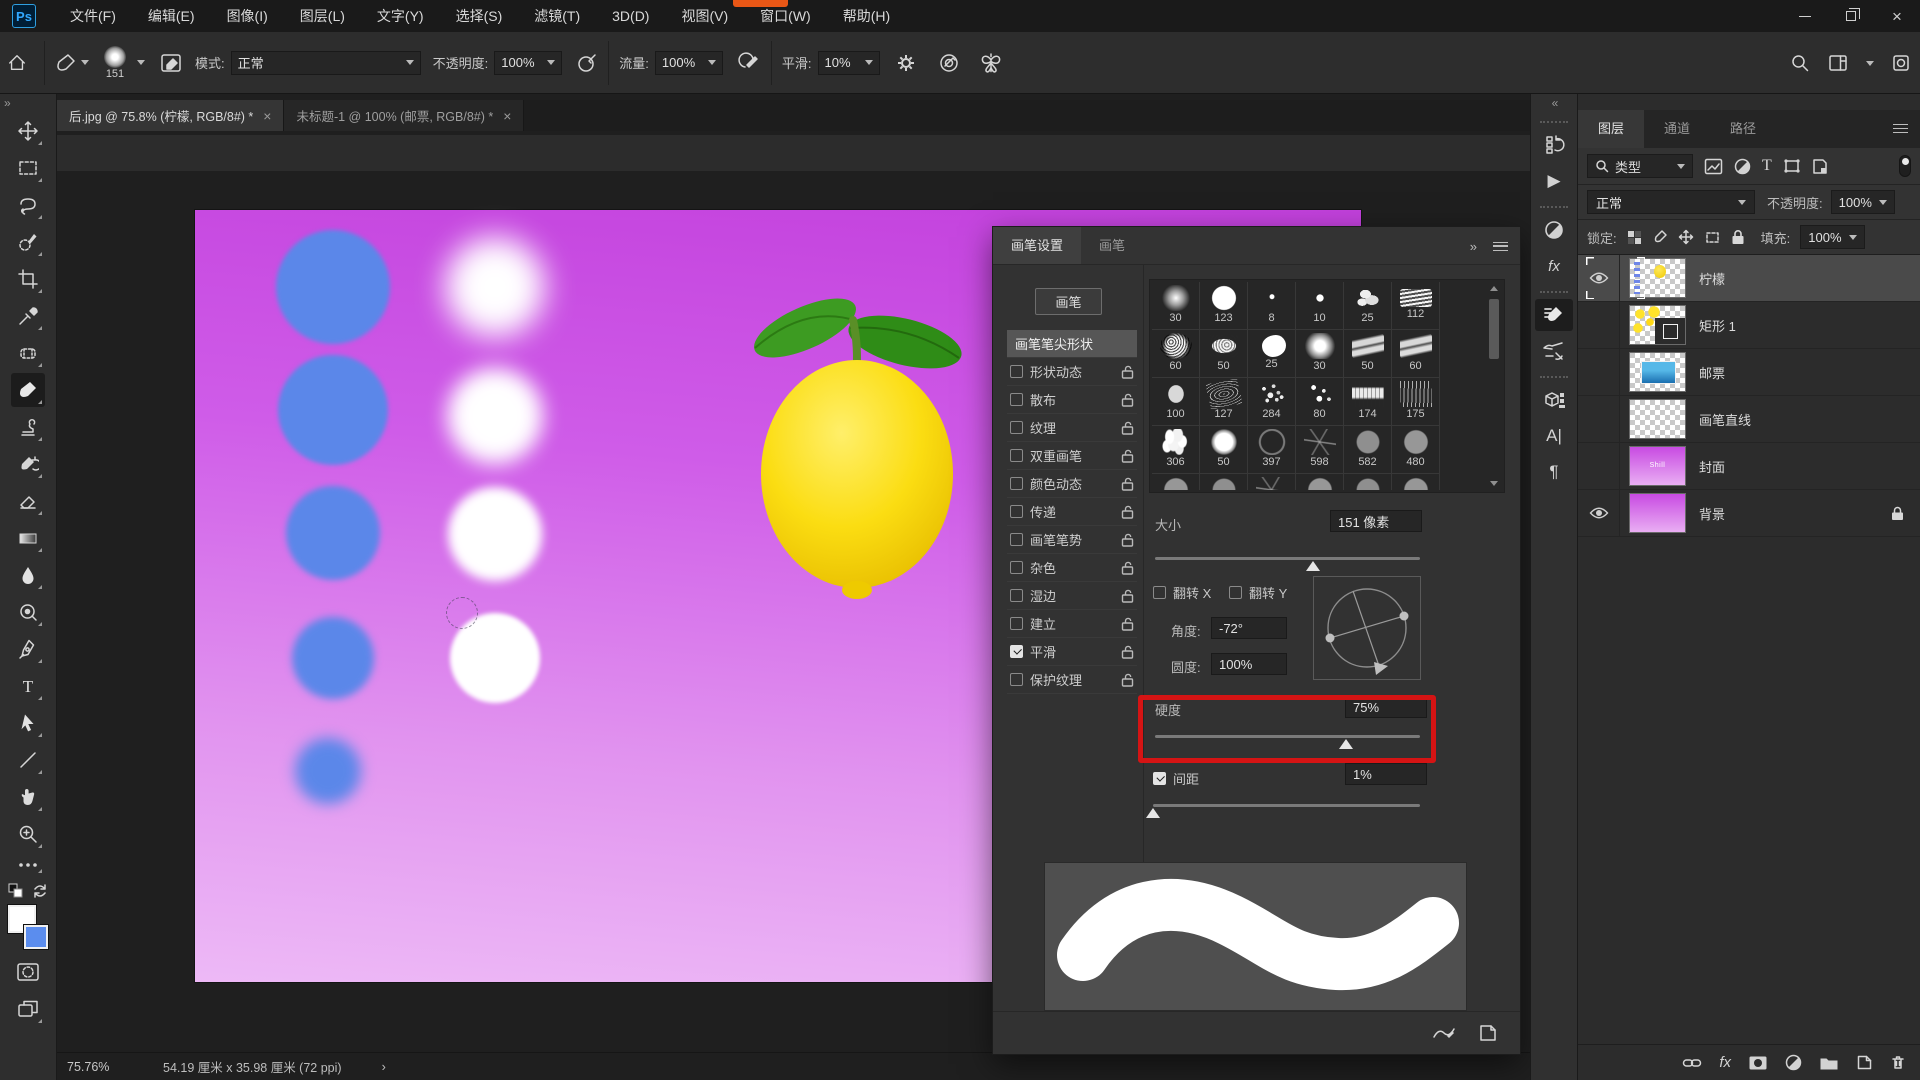  I want to click on new-brush-icon, so click(1488, 1033).